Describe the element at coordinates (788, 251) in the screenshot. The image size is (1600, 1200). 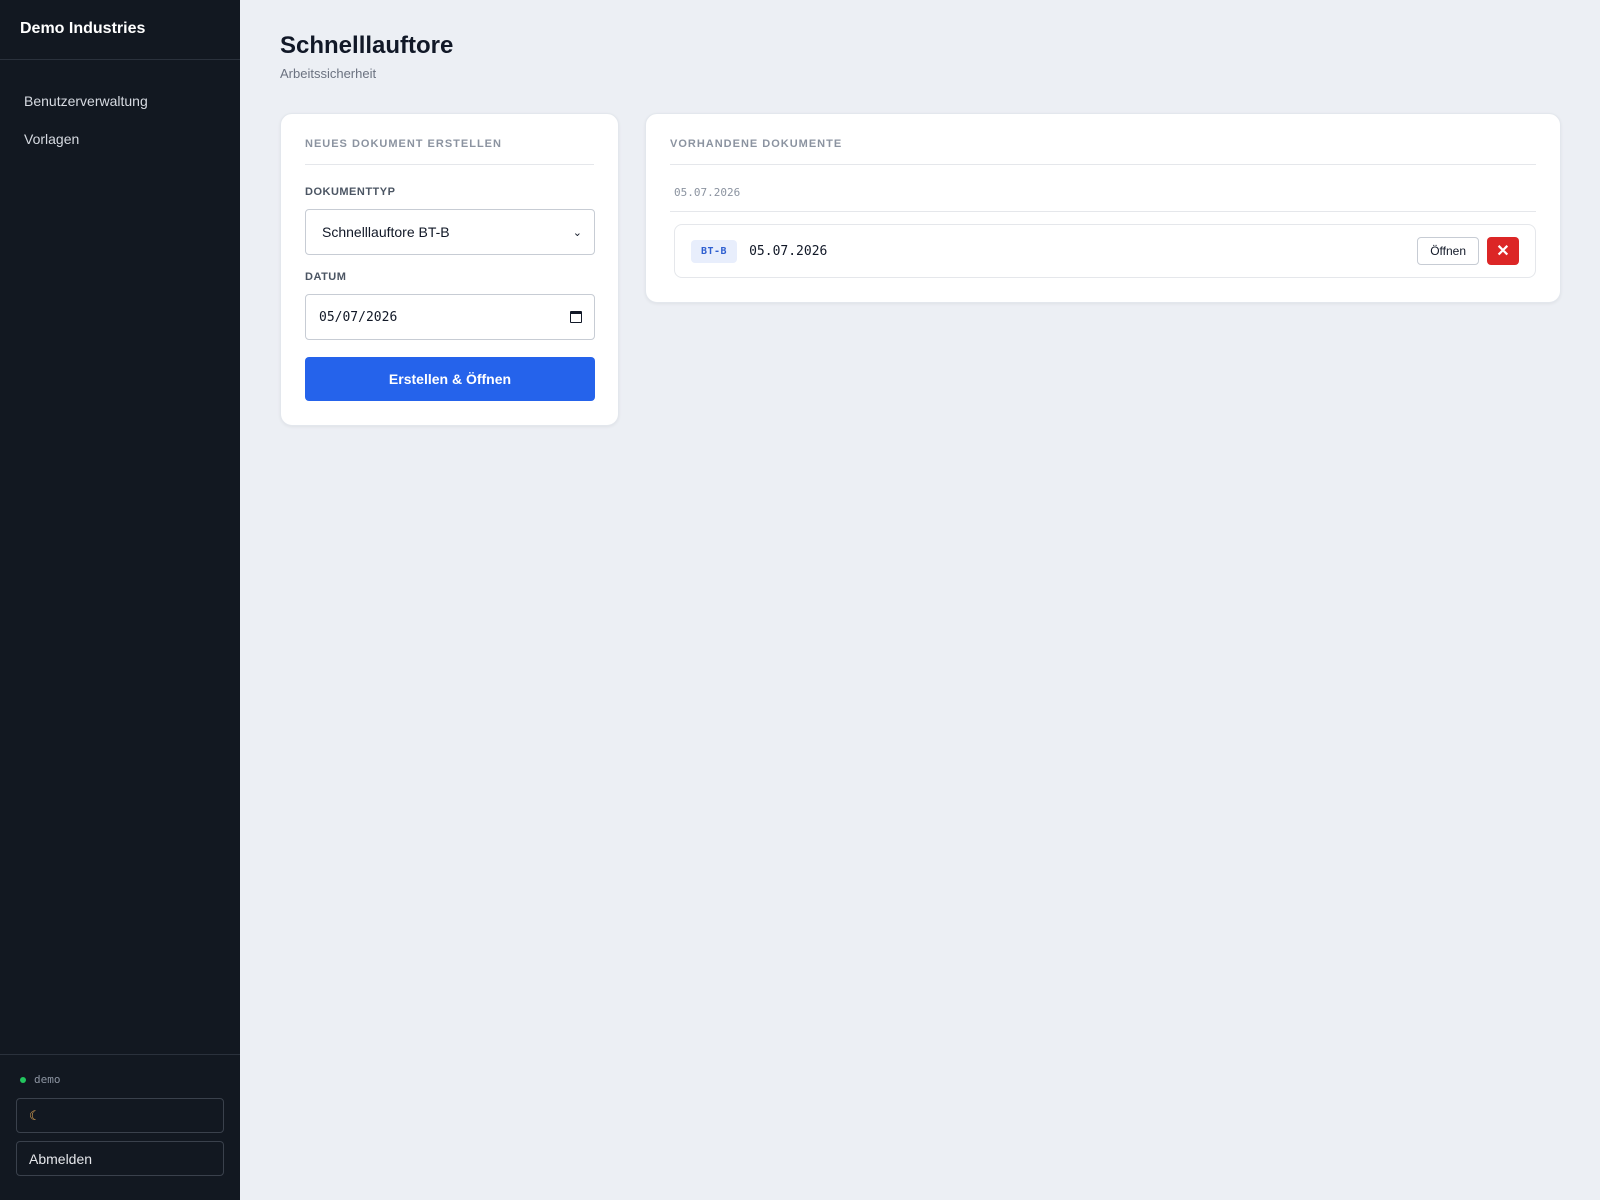
I see `document-date: 05.07.2026` at that location.